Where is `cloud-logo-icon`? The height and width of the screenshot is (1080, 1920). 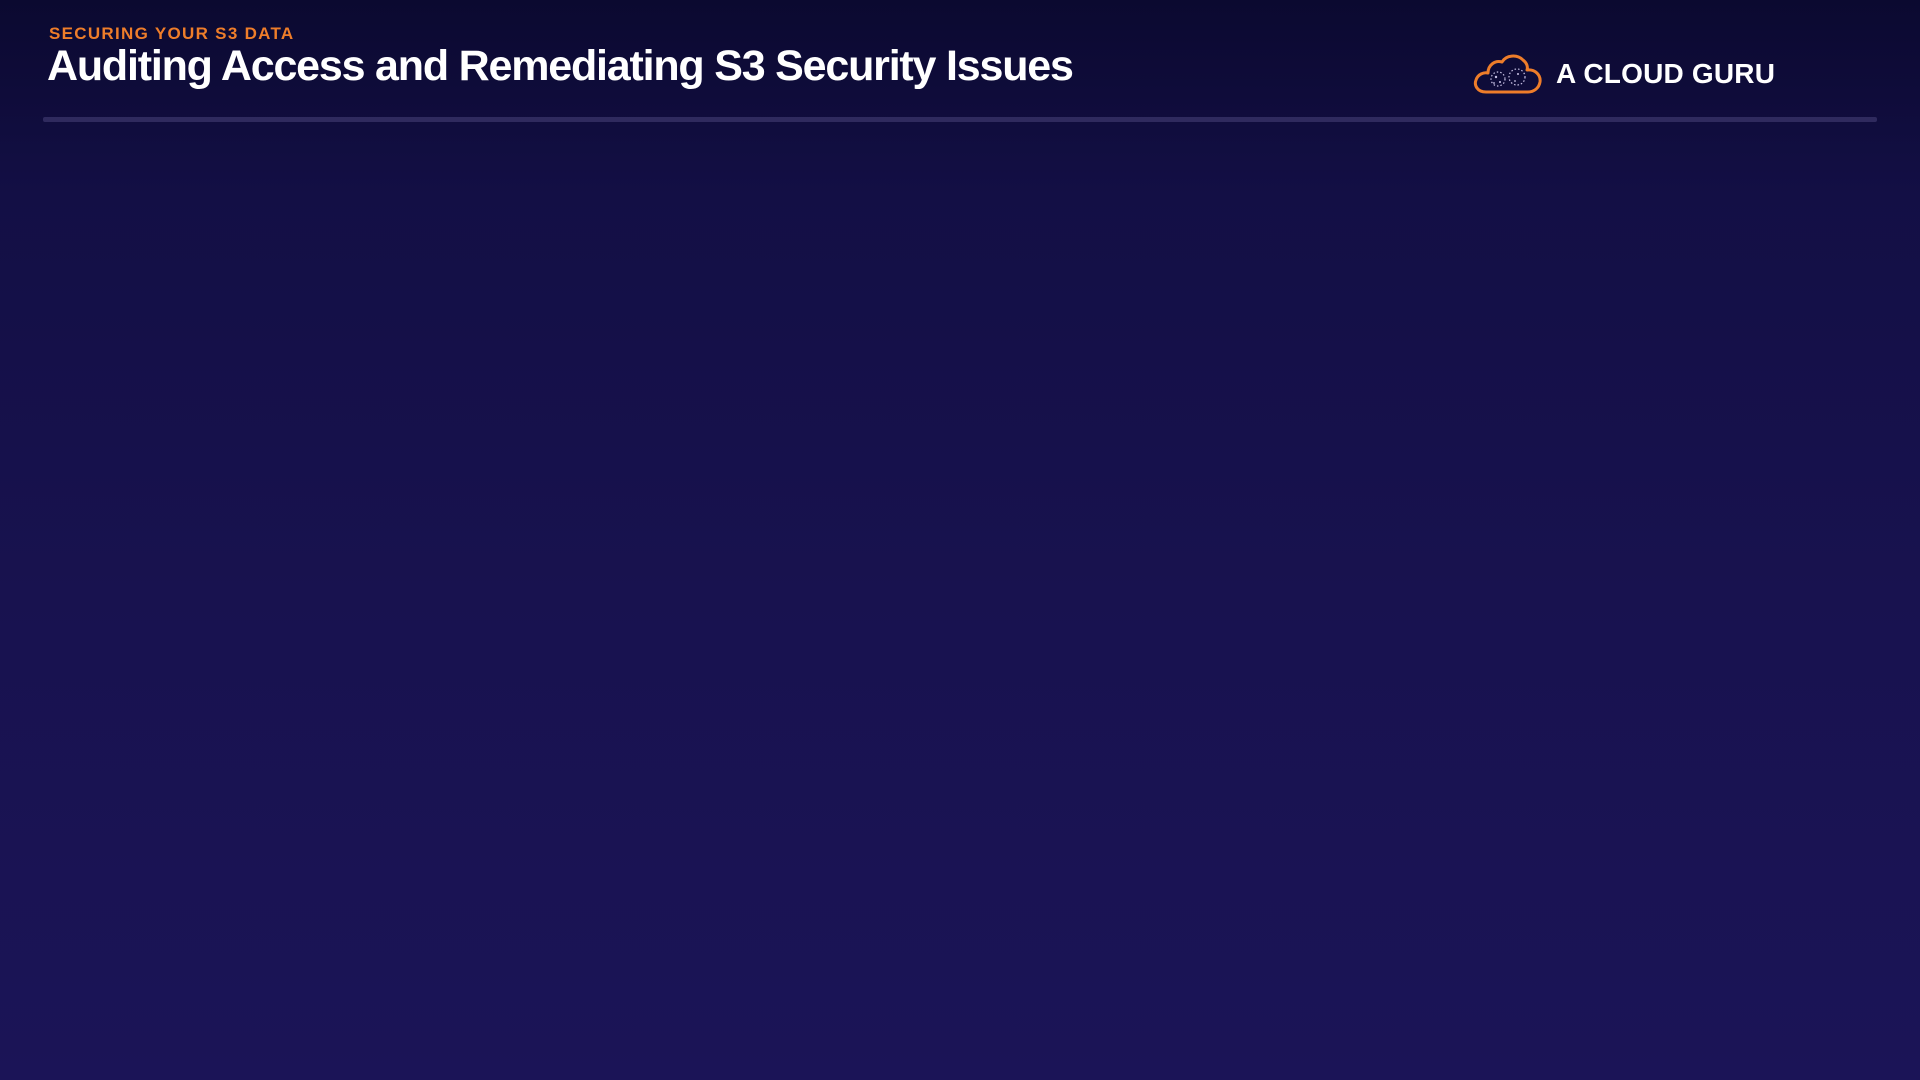
cloud-logo-icon is located at coordinates (1507, 74).